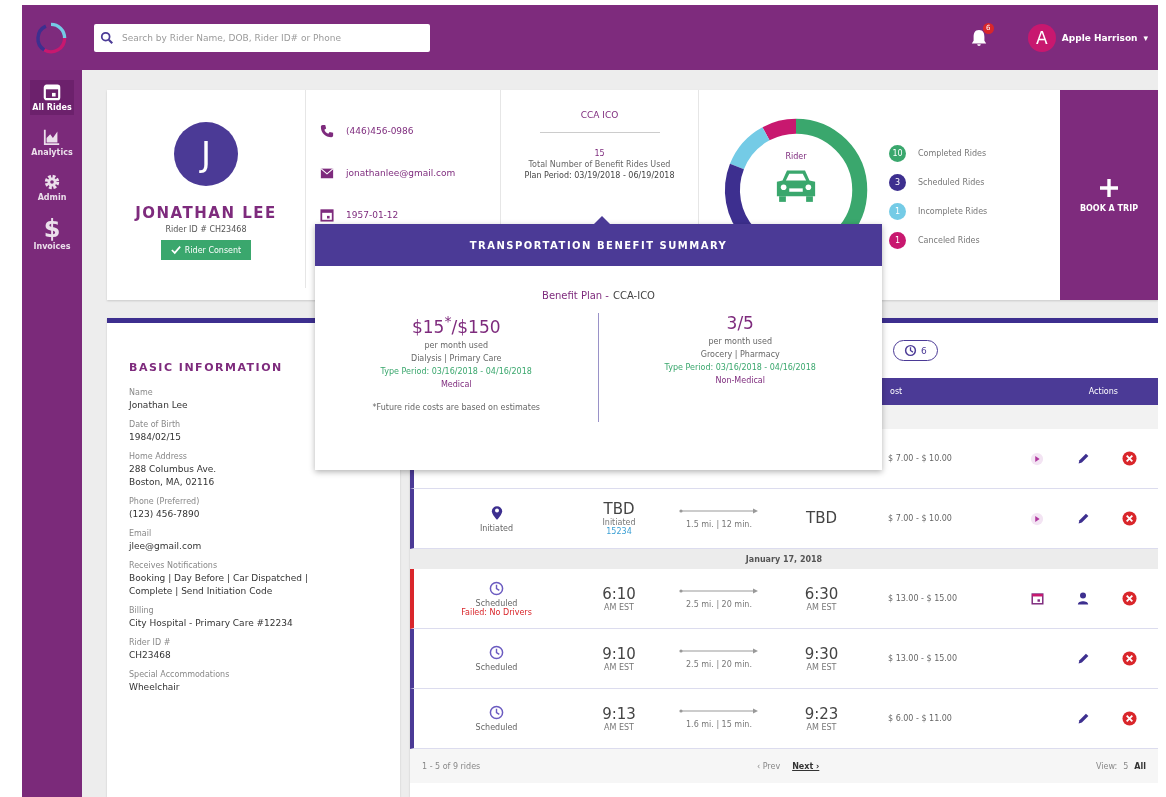  What do you see at coordinates (52, 137) in the screenshot?
I see `chart-icon` at bounding box center [52, 137].